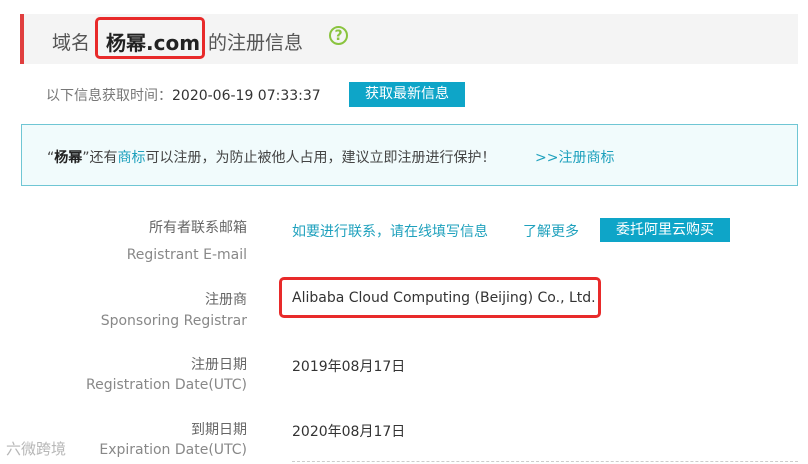  Describe the element at coordinates (198, 228) in the screenshot. I see `email-label-cn: 所有者联系邮箱` at that location.